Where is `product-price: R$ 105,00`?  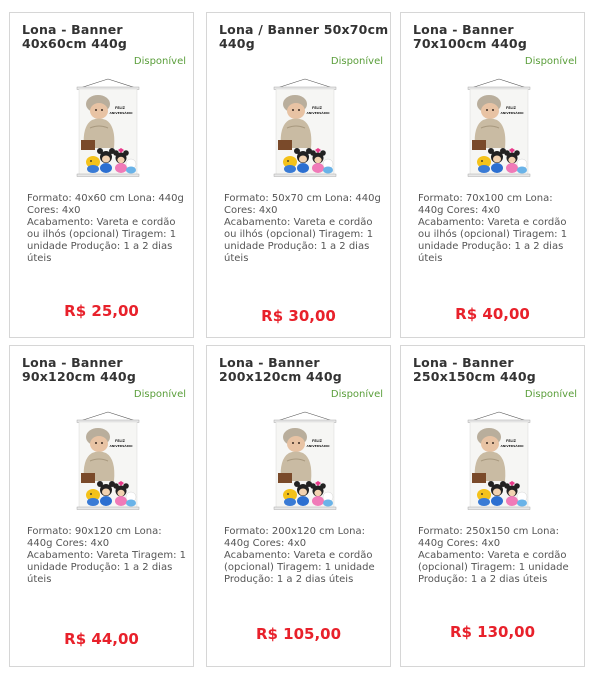 product-price: R$ 105,00 is located at coordinates (298, 634).